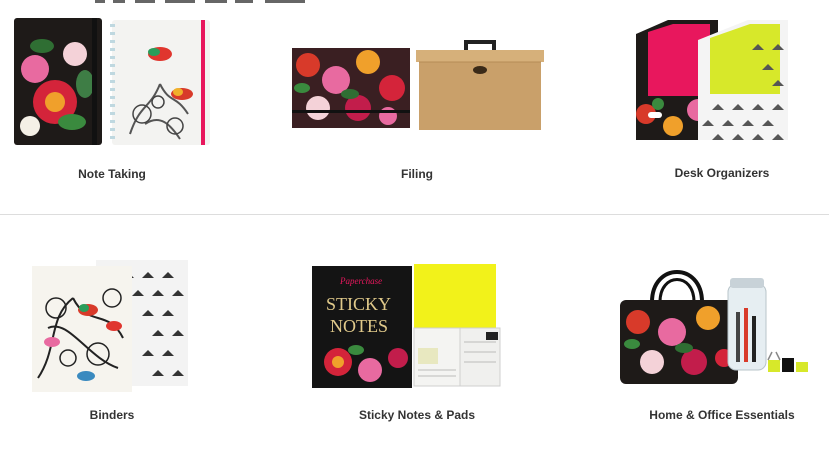 The width and height of the screenshot is (829, 464). I want to click on category-label: Sticky Notes & Pads, so click(417, 415).